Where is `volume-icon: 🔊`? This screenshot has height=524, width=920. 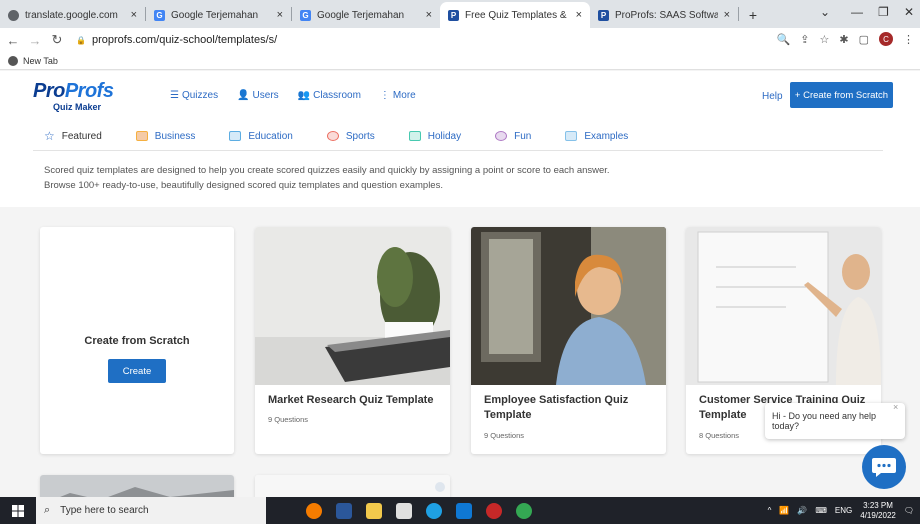
volume-icon: 🔊 is located at coordinates (802, 510).